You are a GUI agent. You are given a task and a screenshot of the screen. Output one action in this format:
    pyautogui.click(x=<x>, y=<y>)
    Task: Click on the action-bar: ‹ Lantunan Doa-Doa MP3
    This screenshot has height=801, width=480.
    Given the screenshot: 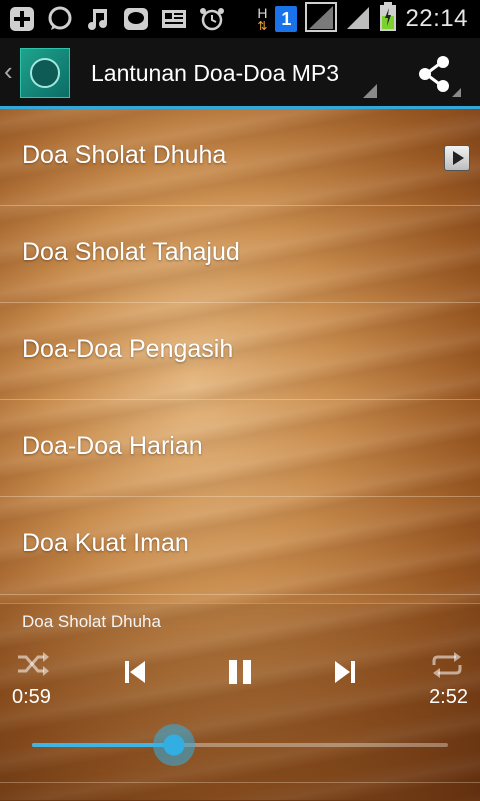 What is the action you would take?
    pyautogui.click(x=240, y=73)
    